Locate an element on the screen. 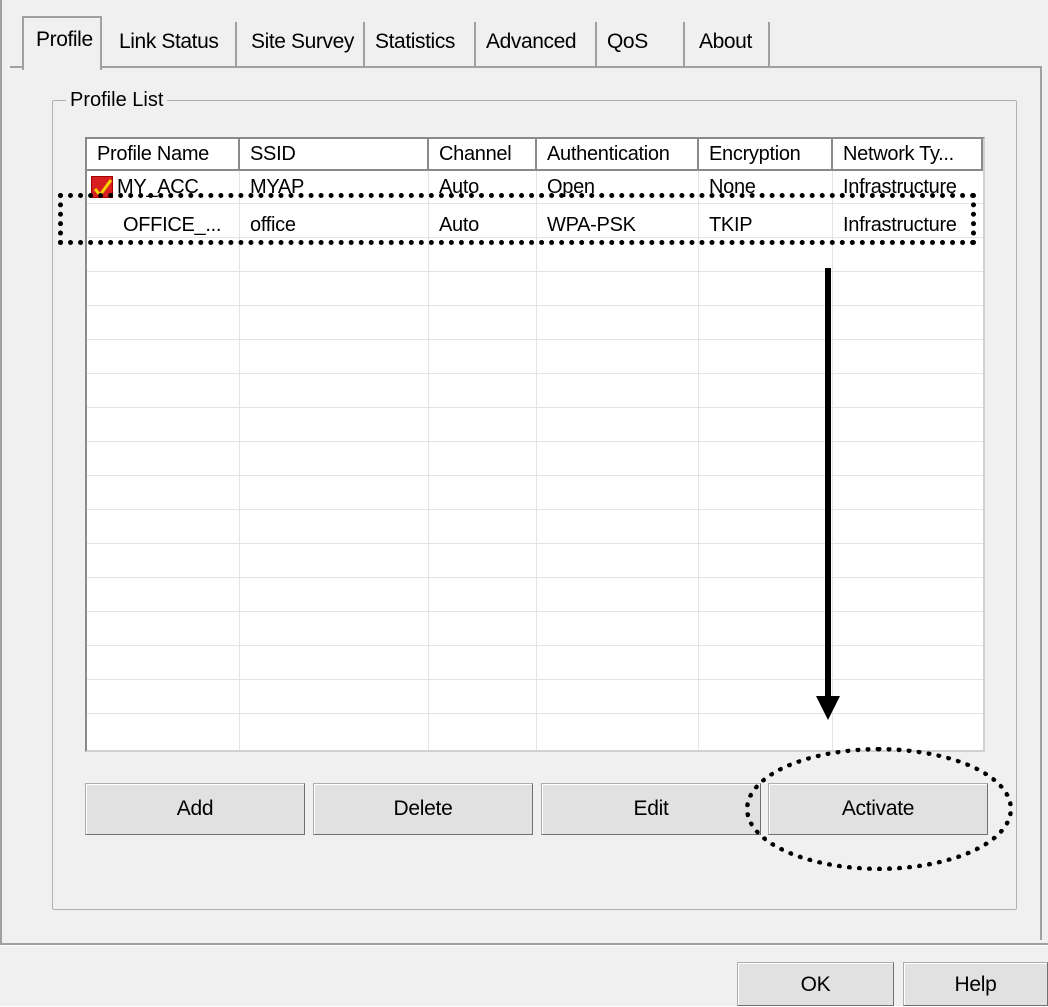 This screenshot has height=1007, width=1048. footer-divider-highlight is located at coordinates (524, 945).